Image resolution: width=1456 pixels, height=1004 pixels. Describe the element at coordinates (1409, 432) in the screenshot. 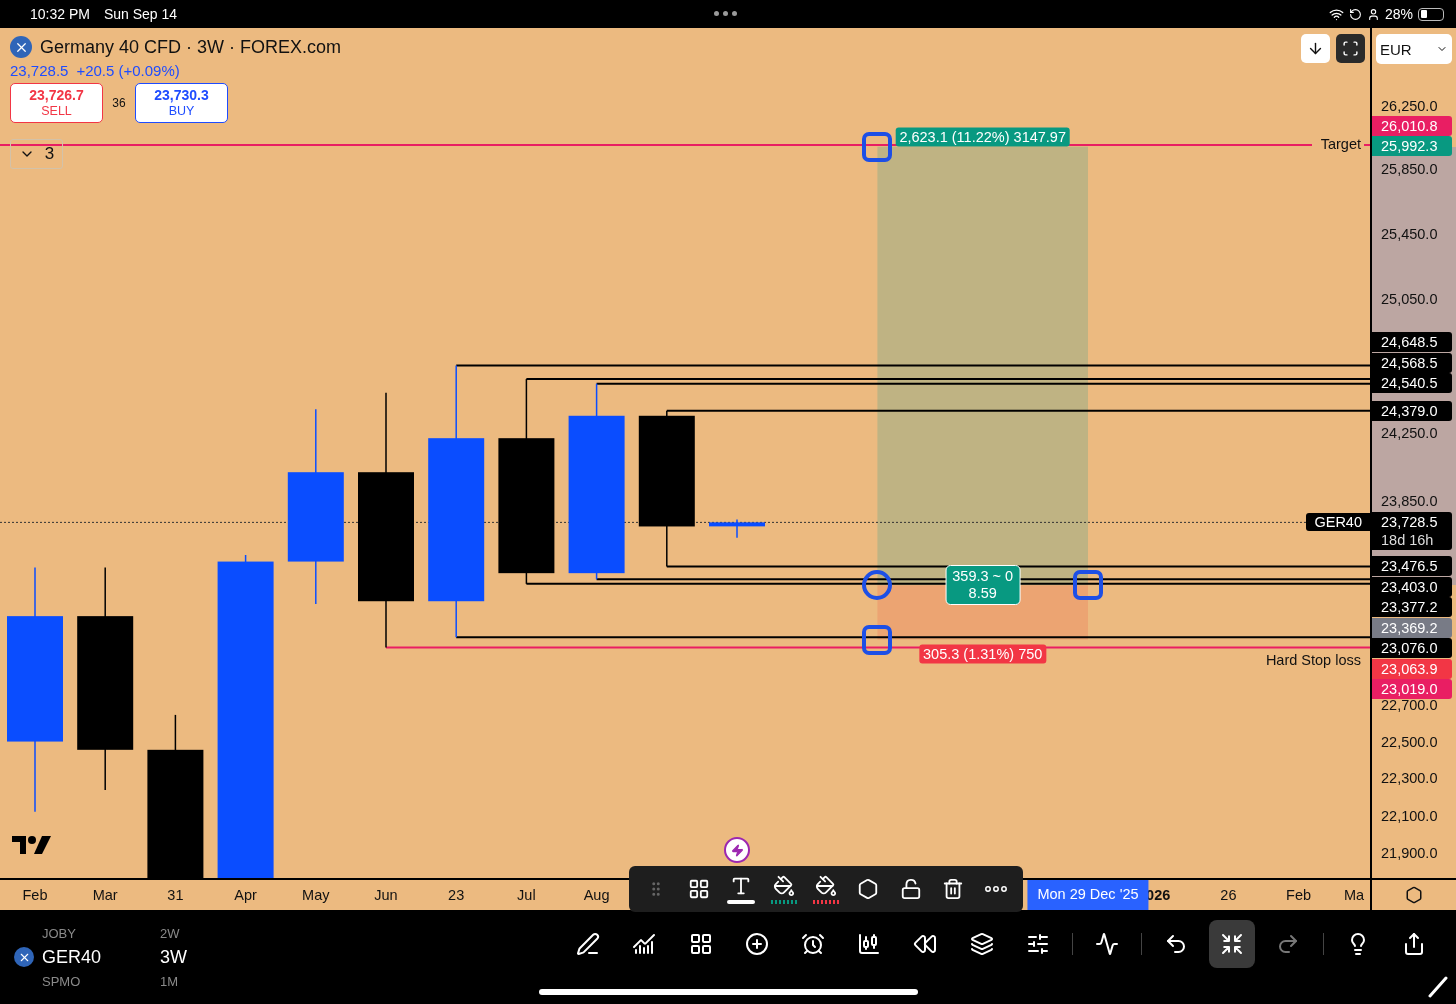

I see `price-tick: 24,250.0` at that location.